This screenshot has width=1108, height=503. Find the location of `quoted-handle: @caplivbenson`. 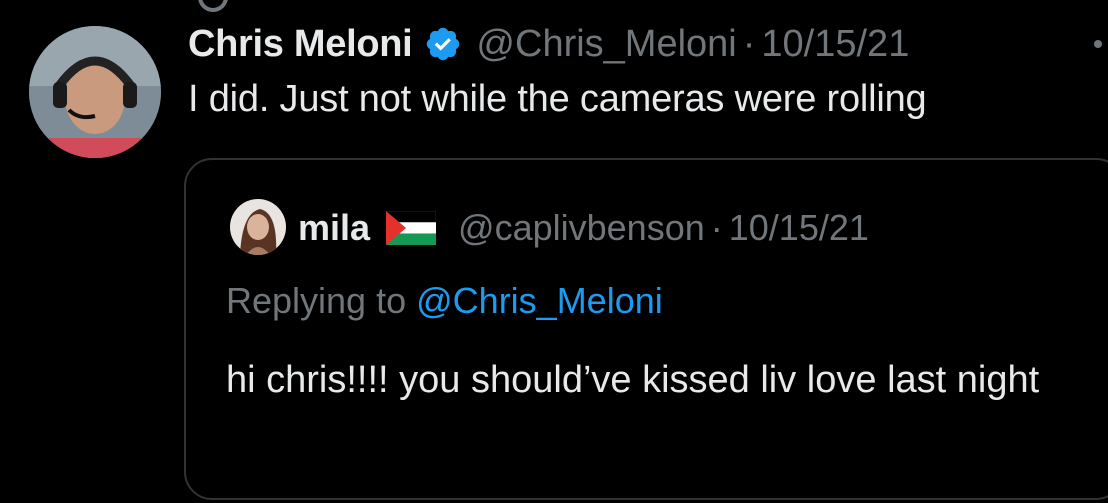

quoted-handle: @caplivbenson is located at coordinates (581, 228).